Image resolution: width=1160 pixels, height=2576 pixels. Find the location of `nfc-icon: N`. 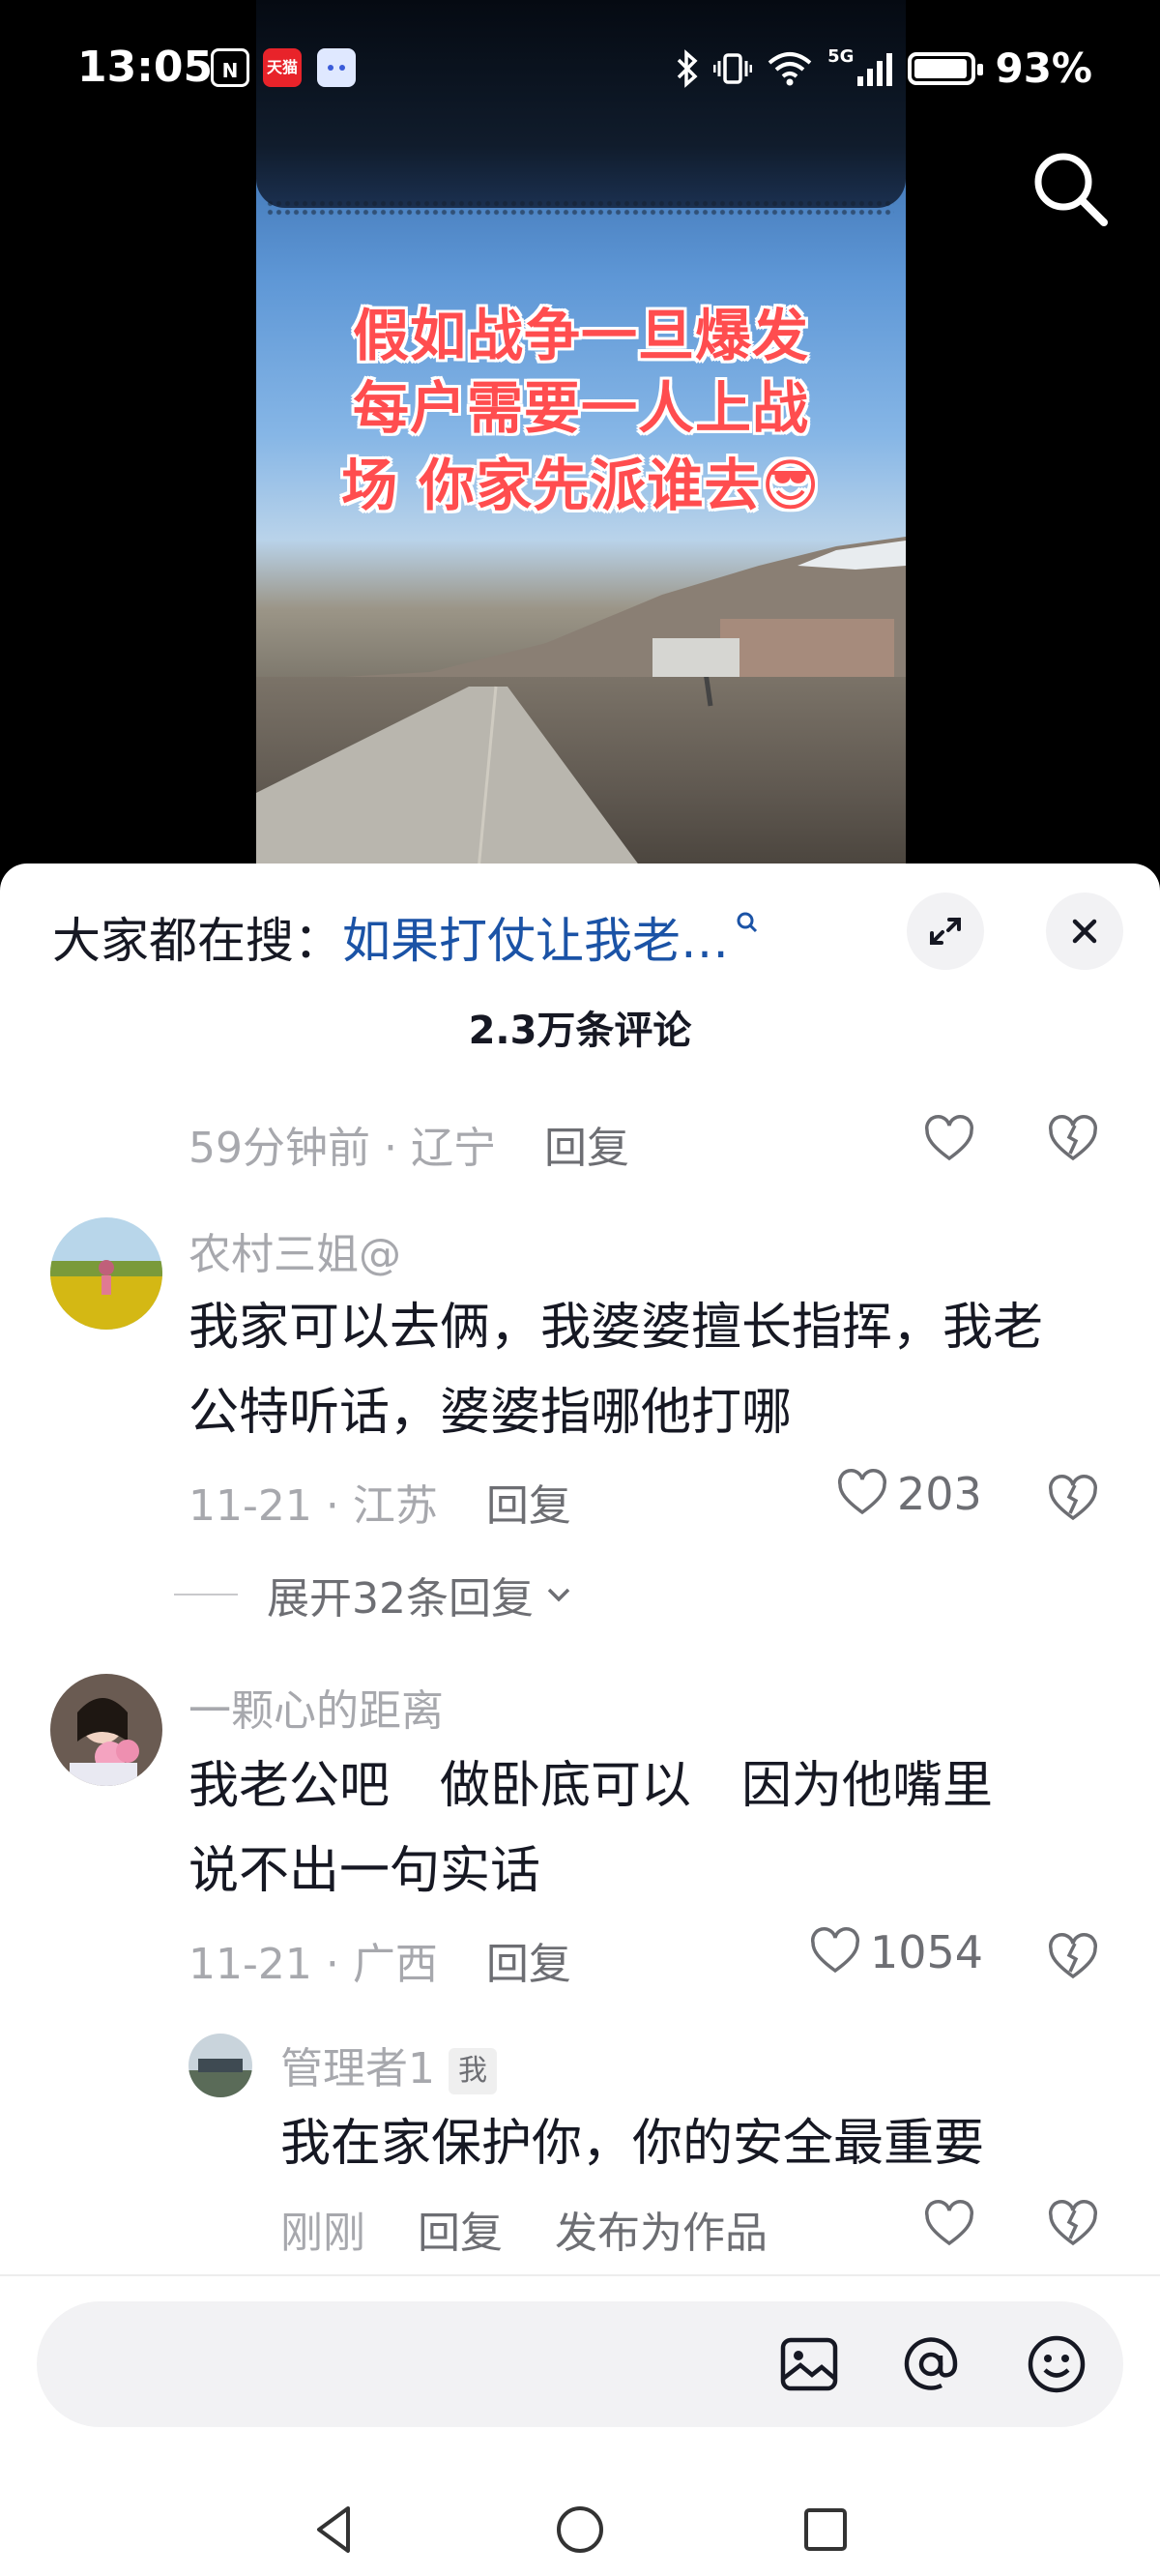

nfc-icon: N is located at coordinates (230, 67).